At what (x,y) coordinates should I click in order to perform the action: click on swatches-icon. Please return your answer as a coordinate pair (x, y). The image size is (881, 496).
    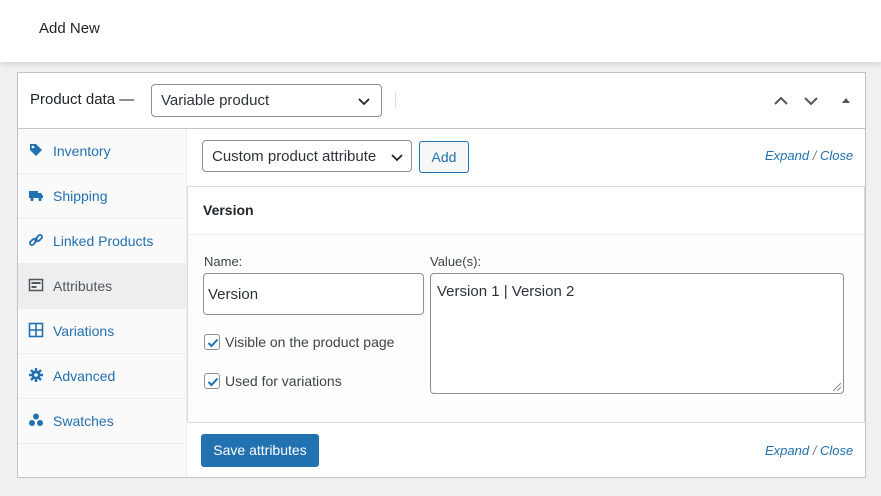
    Looking at the image, I should click on (36, 419).